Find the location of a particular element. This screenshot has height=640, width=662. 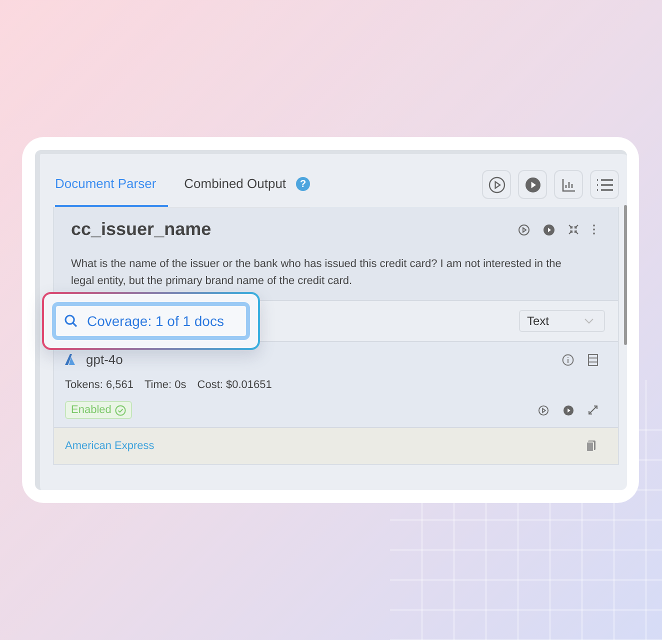

prompt-title: cc_issuer_name is located at coordinates (141, 229).